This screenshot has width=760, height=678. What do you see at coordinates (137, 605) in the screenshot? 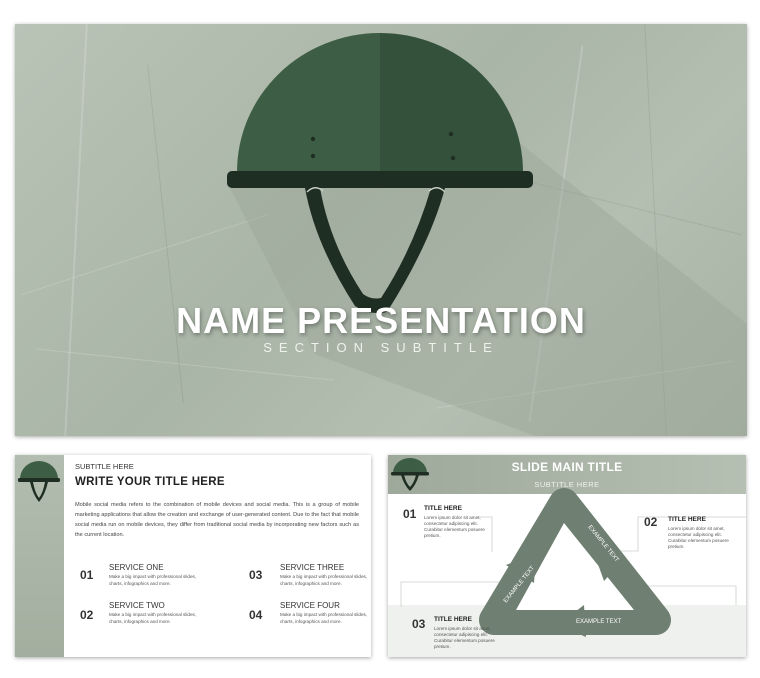
I see `service-title: SERVICE TWO` at bounding box center [137, 605].